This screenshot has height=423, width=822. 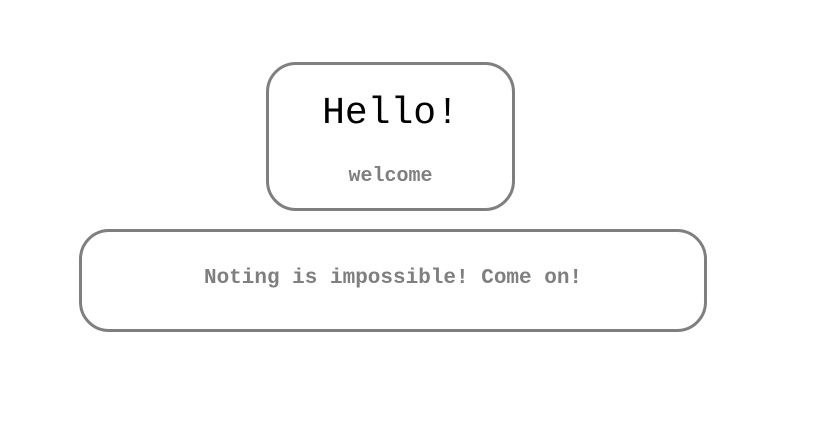 I want to click on greeting-card: Hello! welcome, so click(x=390, y=136).